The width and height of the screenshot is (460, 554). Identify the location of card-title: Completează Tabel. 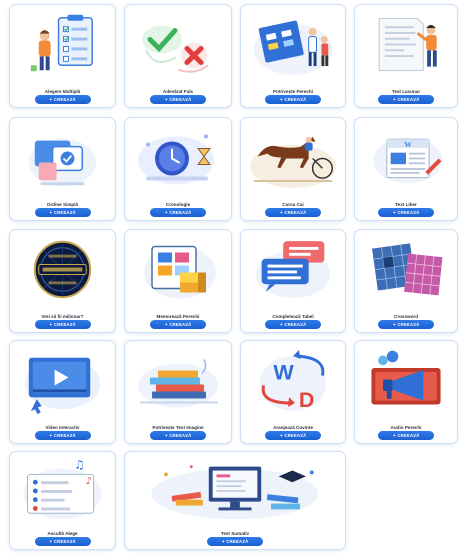
(293, 316).